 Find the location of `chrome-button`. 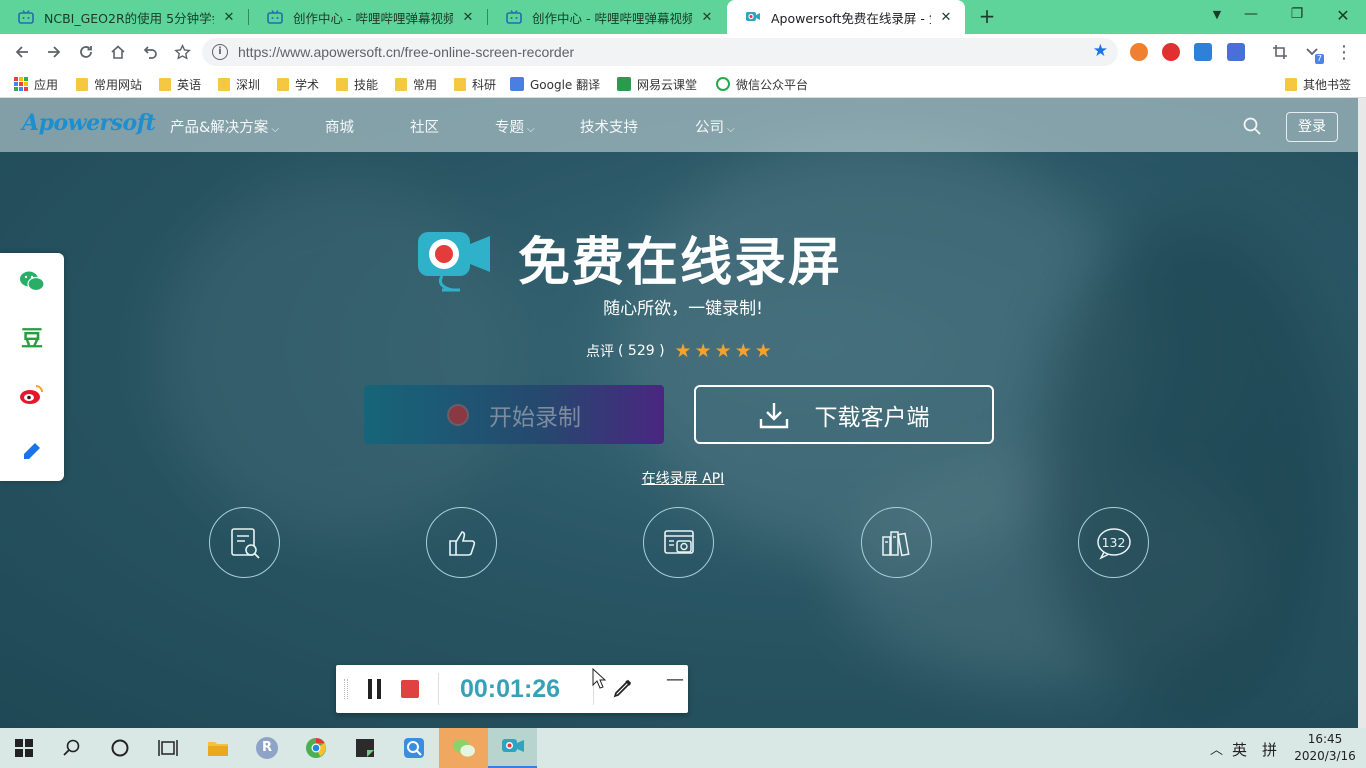

chrome-button is located at coordinates (316, 748).